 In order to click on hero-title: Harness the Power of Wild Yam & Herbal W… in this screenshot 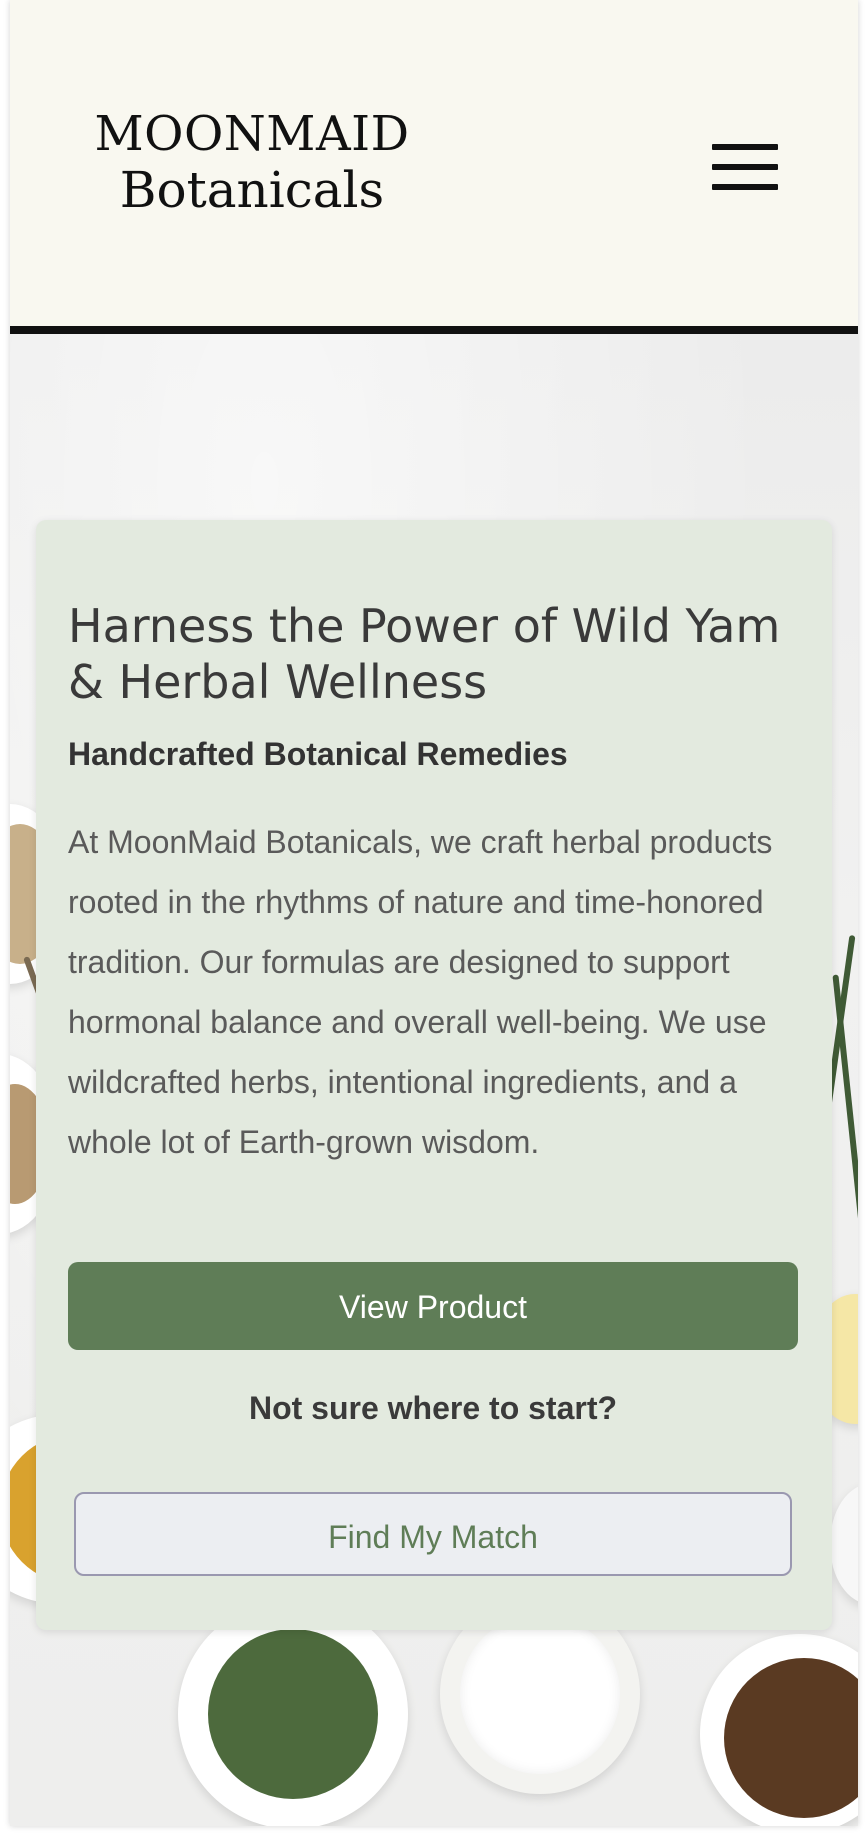, I will do `click(424, 654)`.